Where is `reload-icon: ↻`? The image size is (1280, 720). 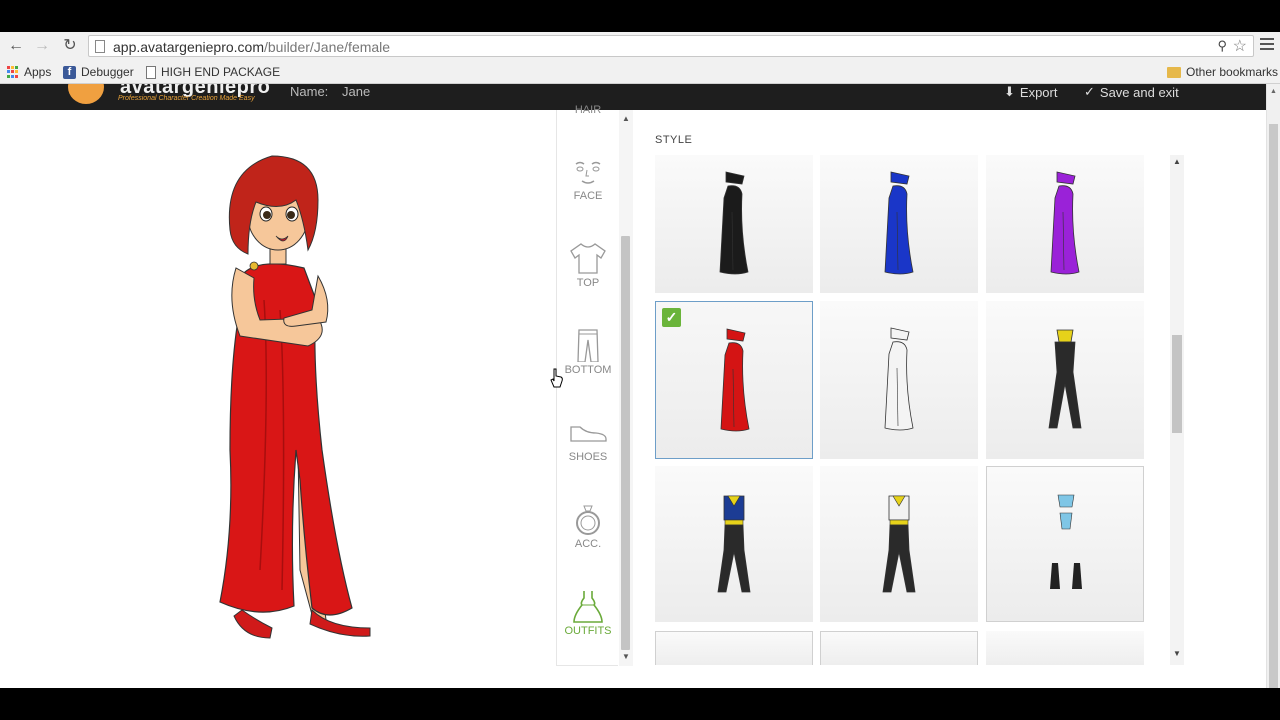
reload-icon: ↻ is located at coordinates (70, 46).